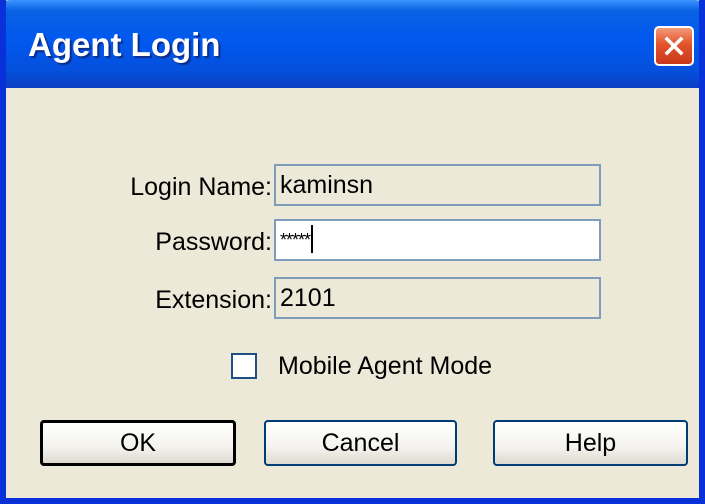  I want to click on extension-label: Extension:, so click(213, 300).